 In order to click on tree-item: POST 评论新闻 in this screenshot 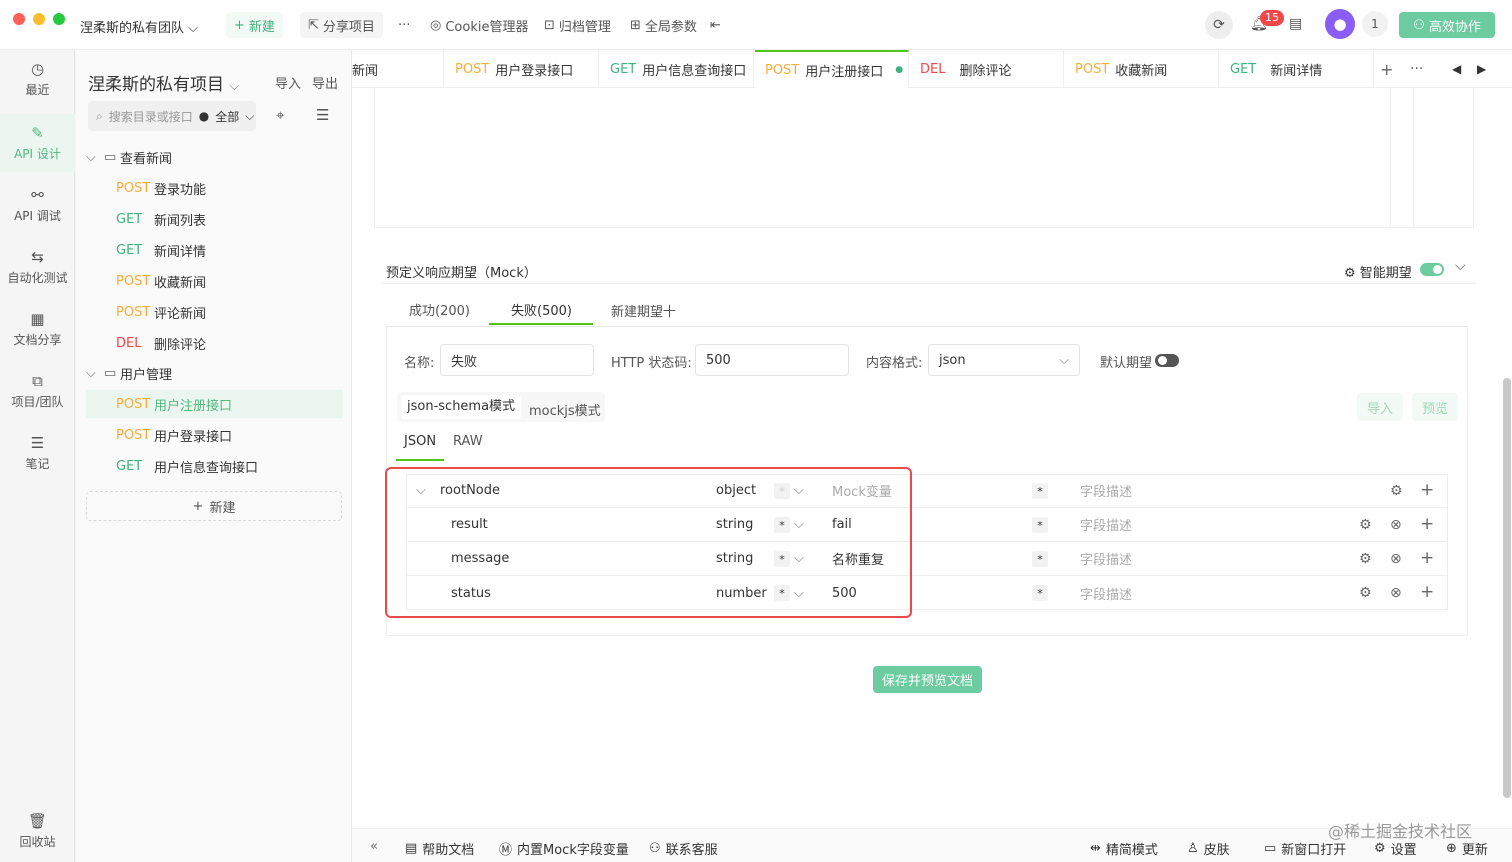, I will do `click(214, 312)`.